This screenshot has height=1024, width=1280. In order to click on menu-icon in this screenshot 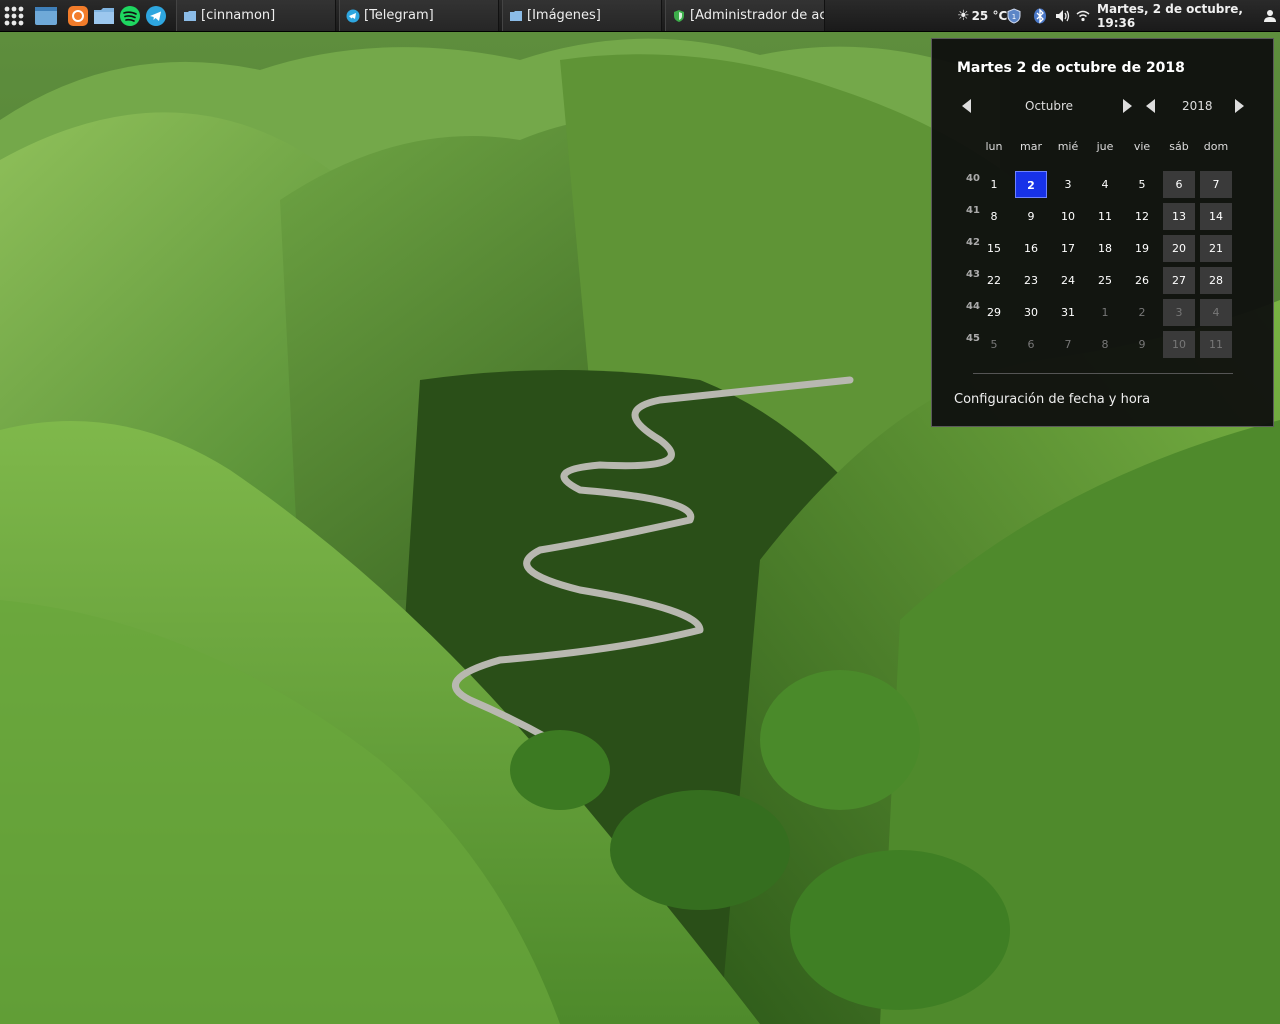, I will do `click(14, 16)`.